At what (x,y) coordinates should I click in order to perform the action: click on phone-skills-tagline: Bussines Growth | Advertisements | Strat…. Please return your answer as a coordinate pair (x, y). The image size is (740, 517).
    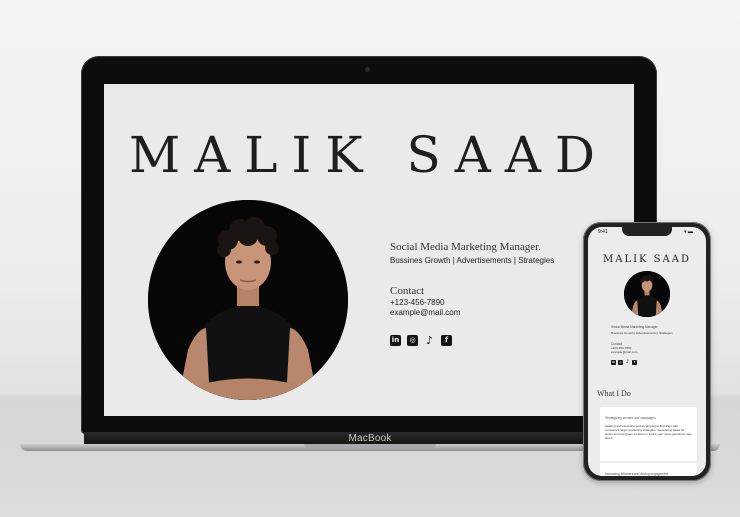
    Looking at the image, I should click on (642, 333).